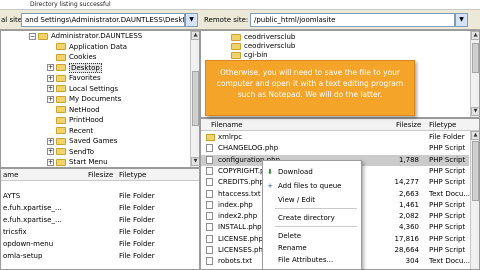  I want to click on tree-item: cgi-bin, so click(249, 55).